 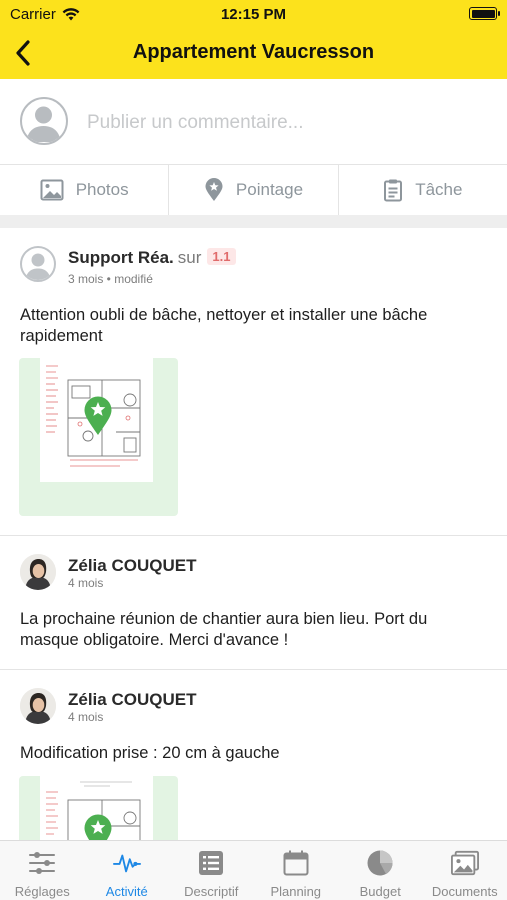 I want to click on photos-button: Photos, so click(x=85, y=190).